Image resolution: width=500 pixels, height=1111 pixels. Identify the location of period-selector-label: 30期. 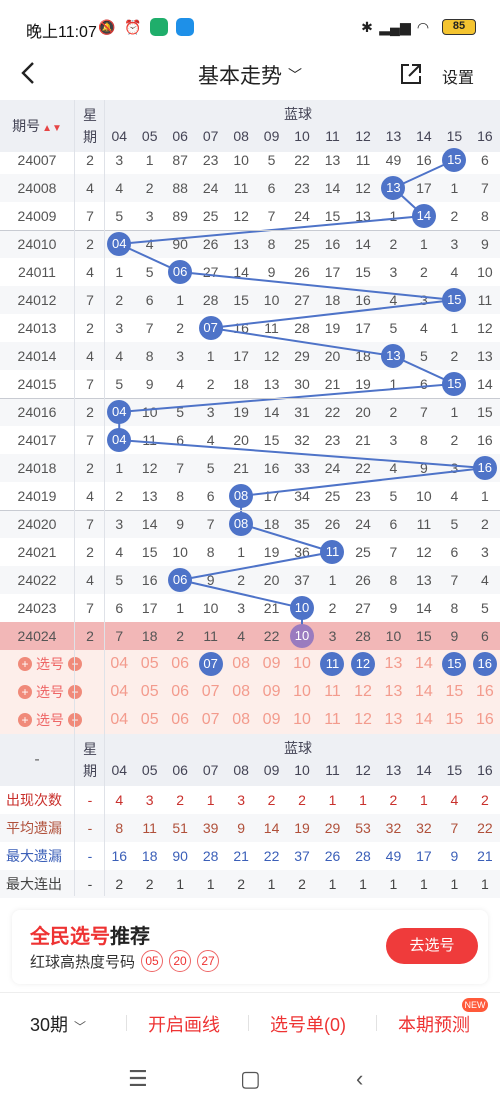
(49, 1025).